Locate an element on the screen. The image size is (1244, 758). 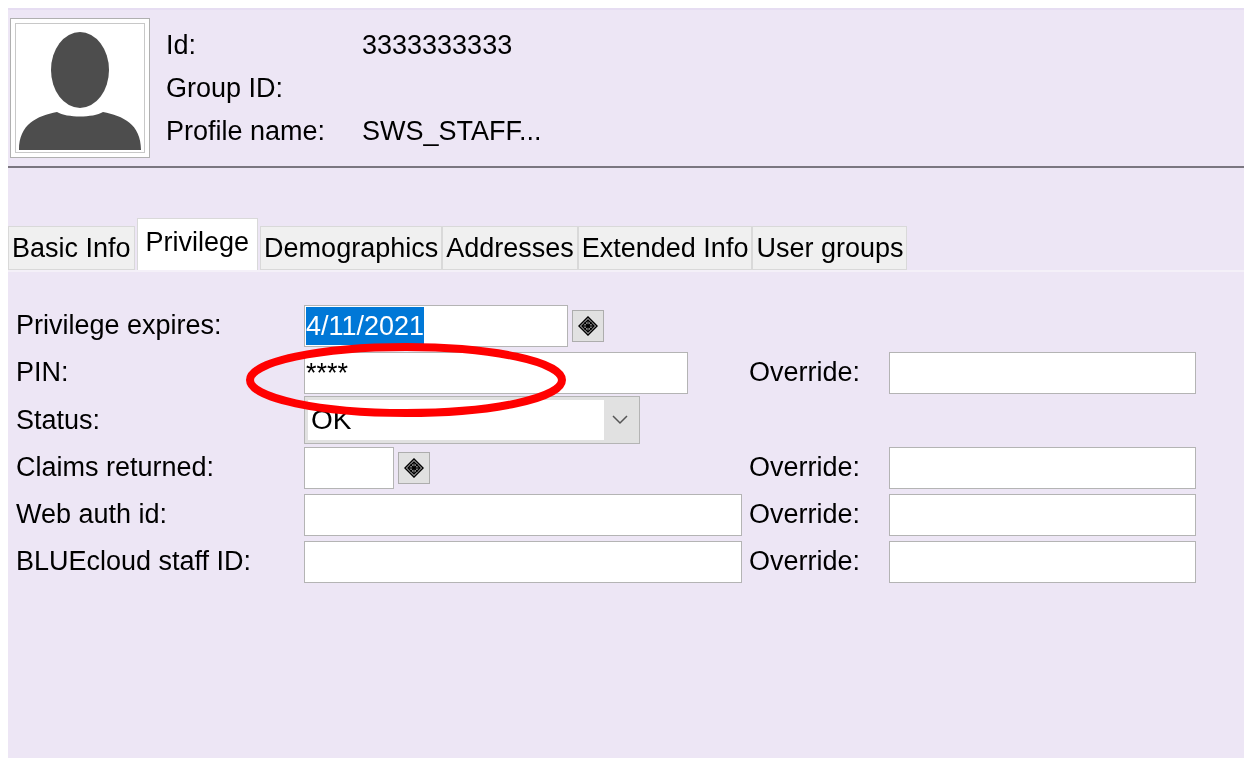
tab: Basic Info is located at coordinates (71, 248).